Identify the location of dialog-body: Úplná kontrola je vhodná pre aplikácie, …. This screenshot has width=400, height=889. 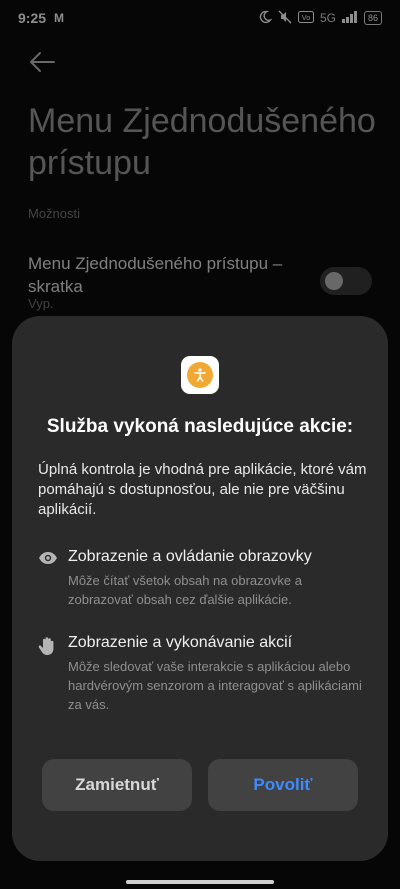
(202, 489).